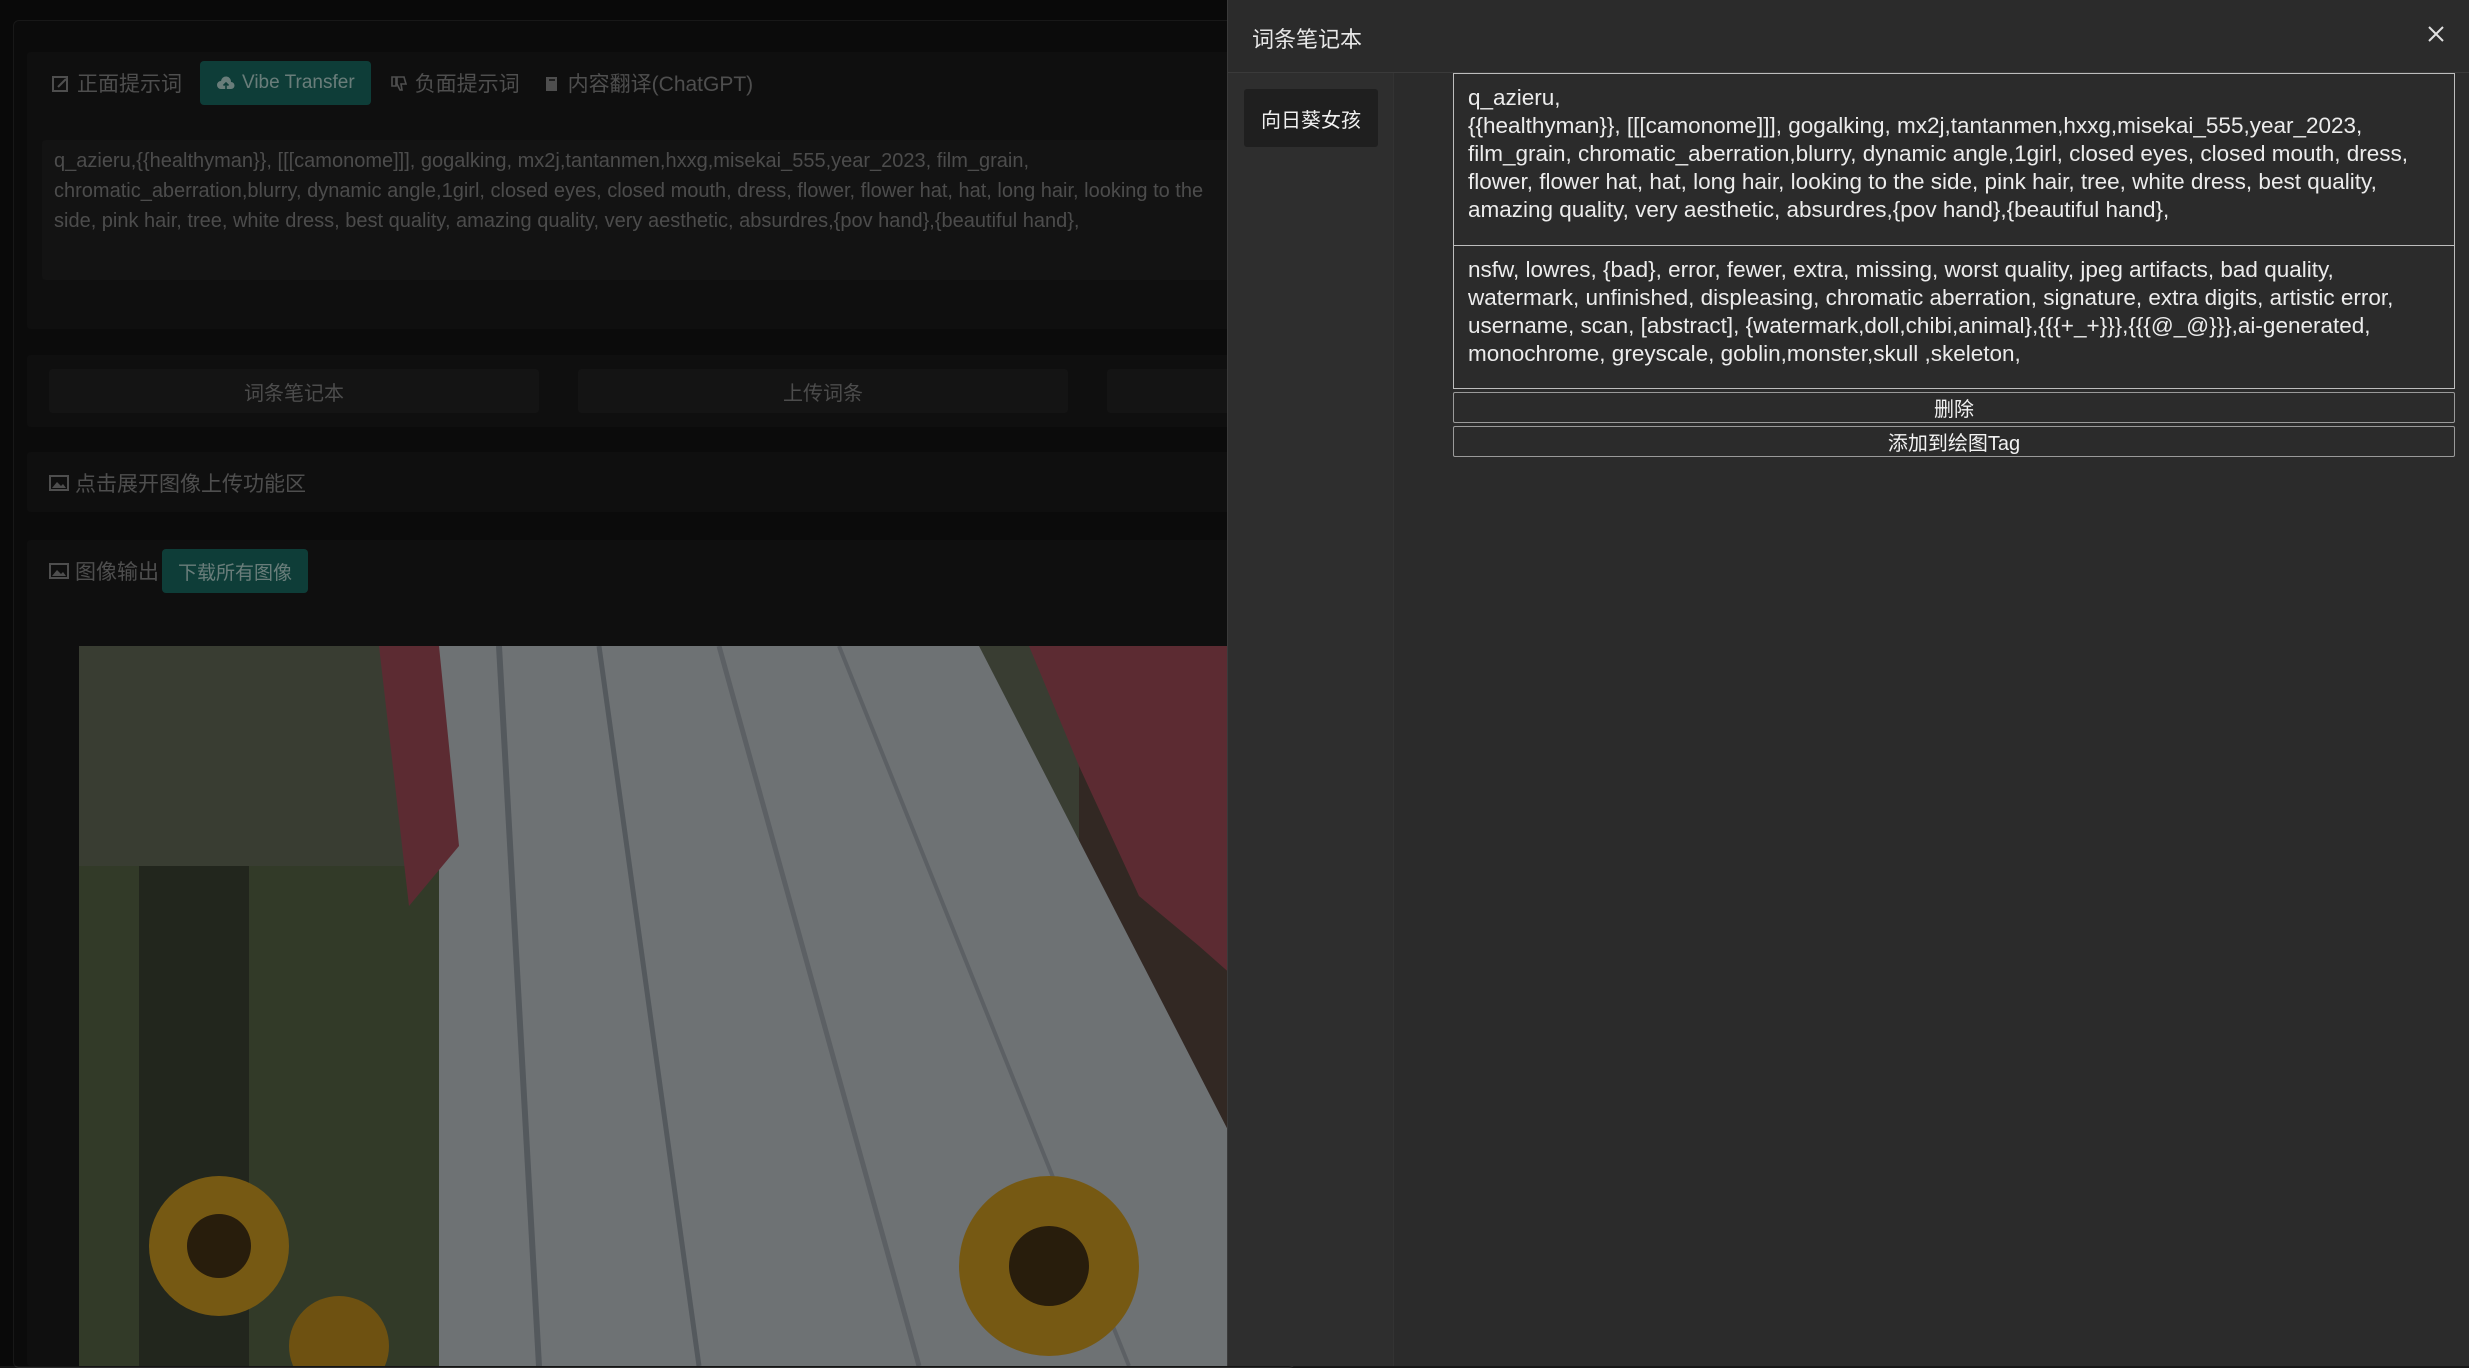 The width and height of the screenshot is (2469, 1368). I want to click on add-to-tag-label: 添加到绘图Tag, so click(1954, 444).